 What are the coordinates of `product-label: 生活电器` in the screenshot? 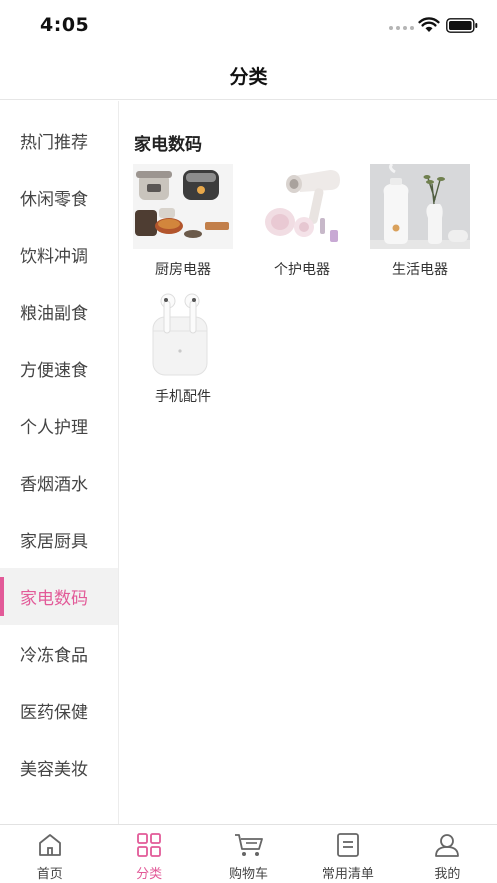 It's located at (420, 270).